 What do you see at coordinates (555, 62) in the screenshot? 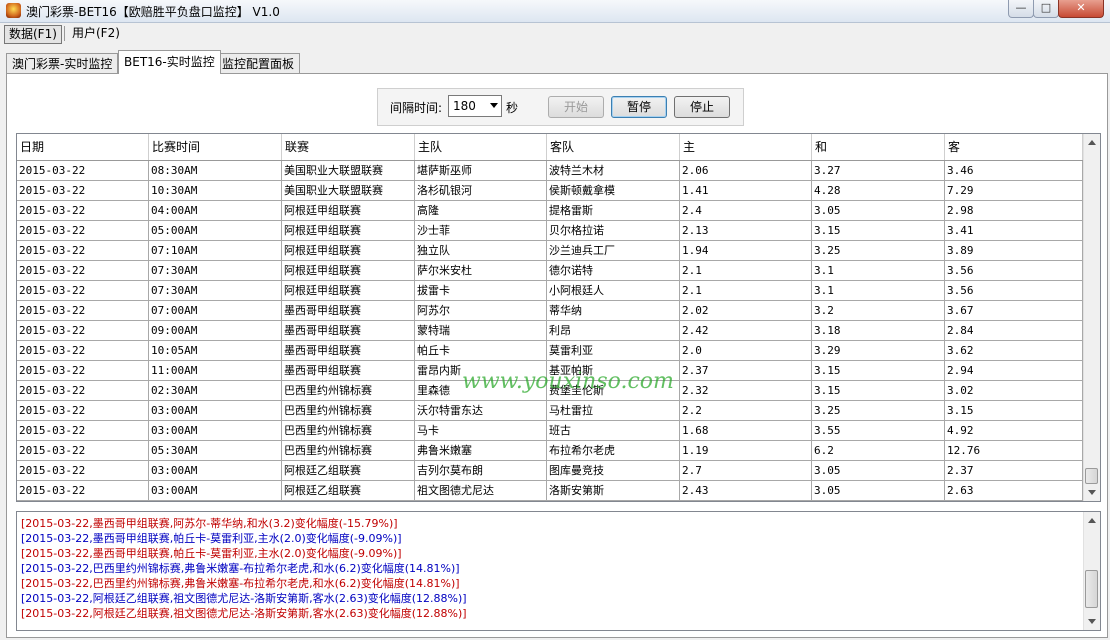
I see `tab-strip: 澳门彩票-实时监控 BET16-实时监控 监控配置面板` at bounding box center [555, 62].